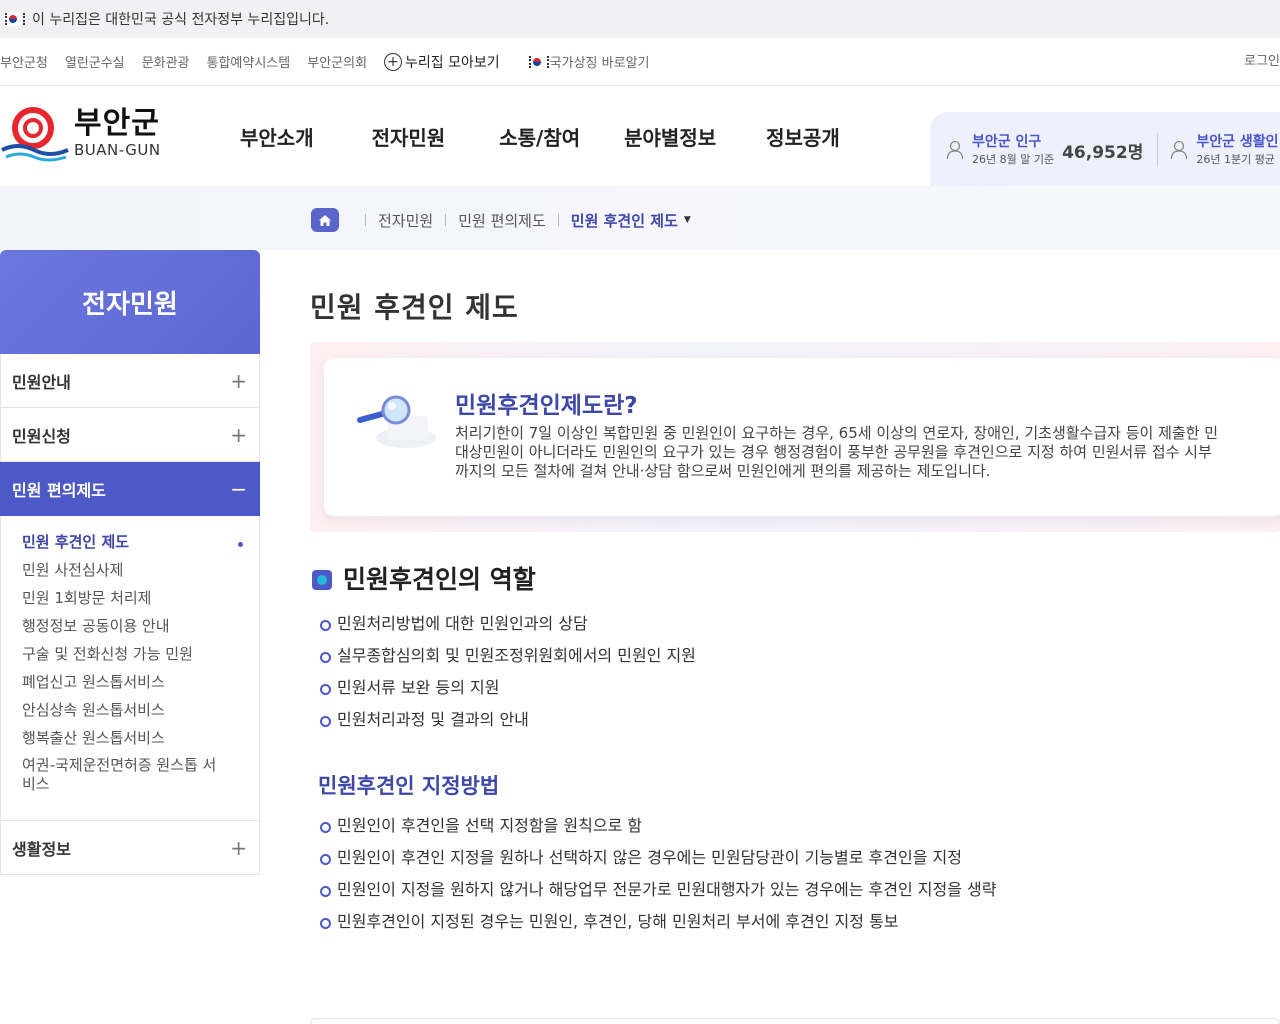 This screenshot has height=1024, width=1280. What do you see at coordinates (1007, 141) in the screenshot?
I see `stat-population-label: 부안군 인구` at bounding box center [1007, 141].